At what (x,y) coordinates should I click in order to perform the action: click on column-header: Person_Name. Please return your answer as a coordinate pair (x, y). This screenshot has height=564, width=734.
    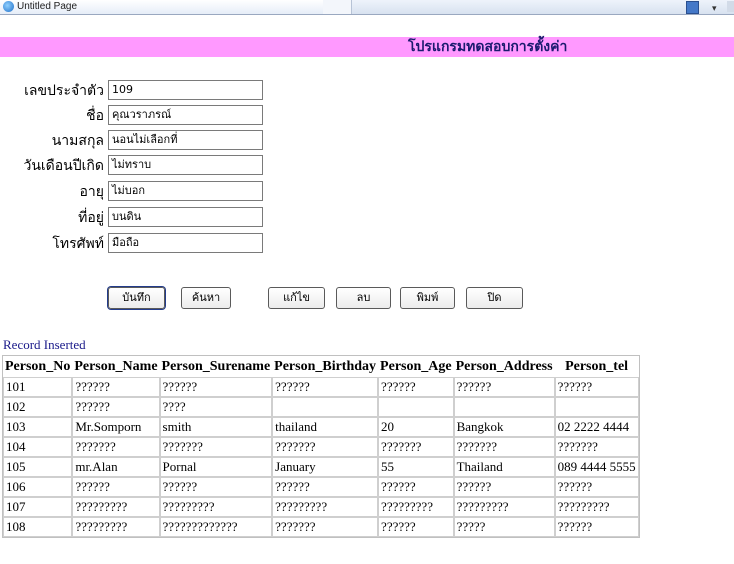
    Looking at the image, I should click on (116, 366).